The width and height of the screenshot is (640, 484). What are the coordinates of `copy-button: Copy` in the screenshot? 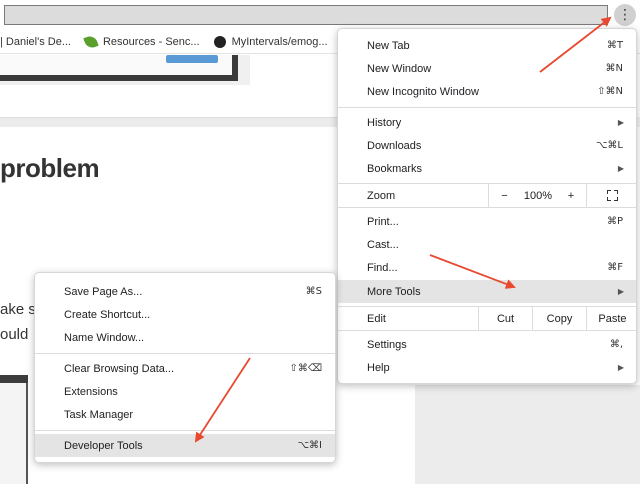 It's located at (559, 318).